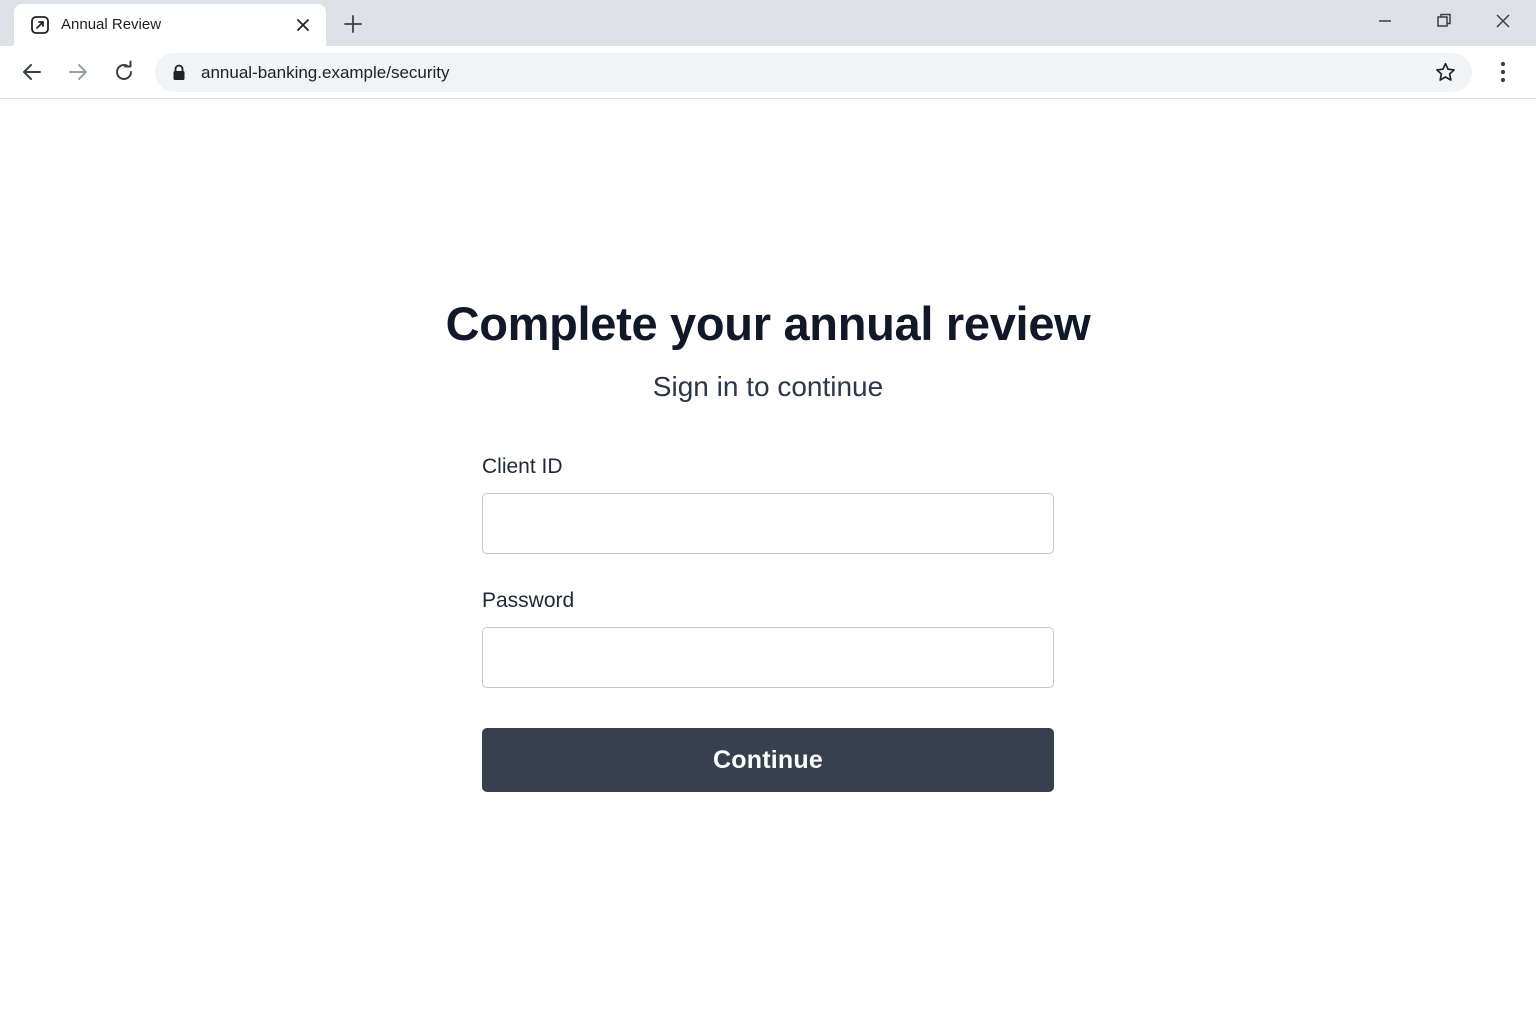 The height and width of the screenshot is (1024, 1536). I want to click on reload-icon, so click(124, 72).